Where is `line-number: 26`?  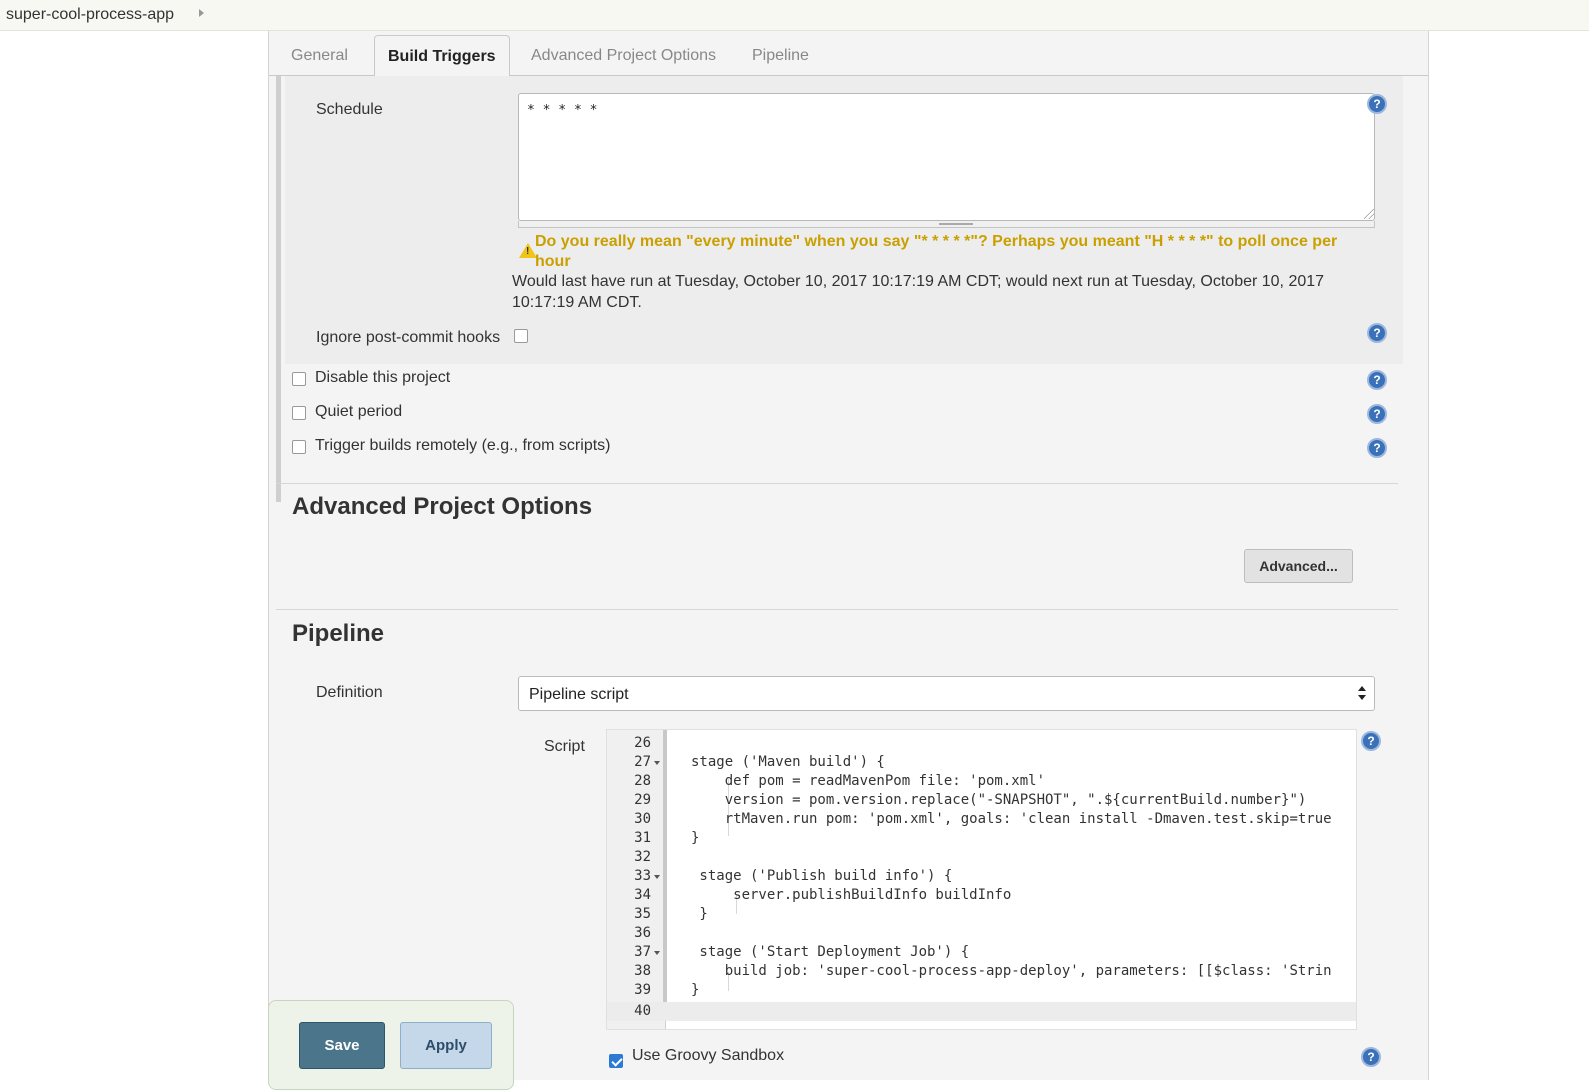 line-number: 26 is located at coordinates (642, 743).